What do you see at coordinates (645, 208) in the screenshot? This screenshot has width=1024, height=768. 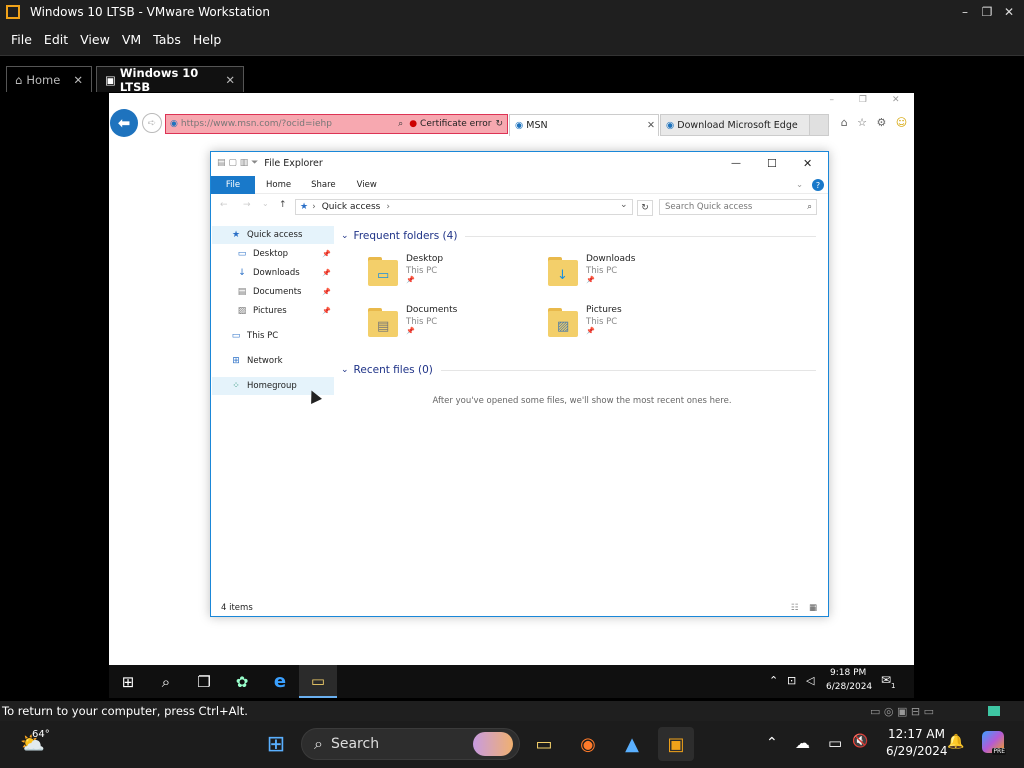 I see `address-refresh-icon: ↻` at bounding box center [645, 208].